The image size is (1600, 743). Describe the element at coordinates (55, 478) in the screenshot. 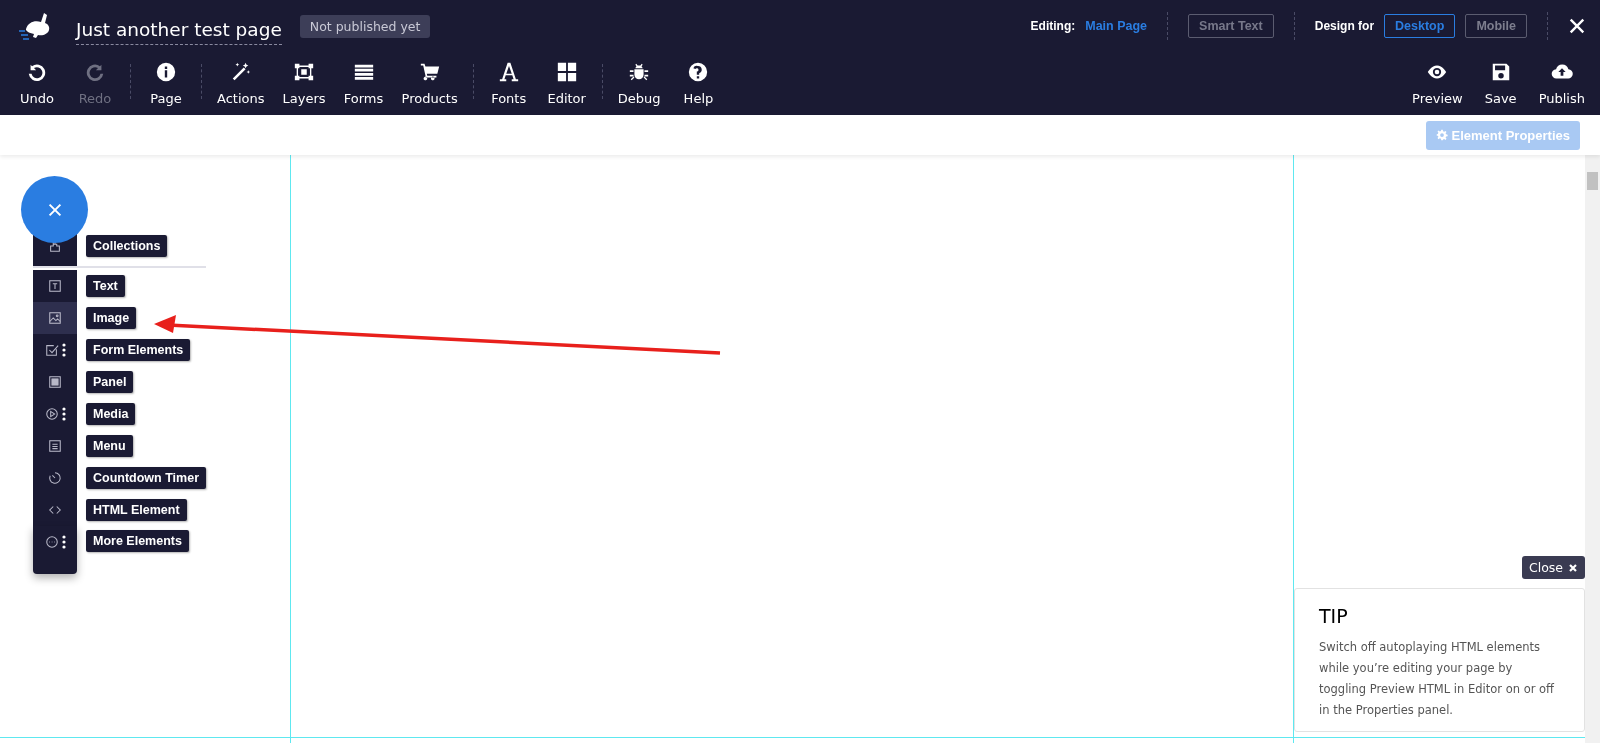

I see `timer-icon` at that location.